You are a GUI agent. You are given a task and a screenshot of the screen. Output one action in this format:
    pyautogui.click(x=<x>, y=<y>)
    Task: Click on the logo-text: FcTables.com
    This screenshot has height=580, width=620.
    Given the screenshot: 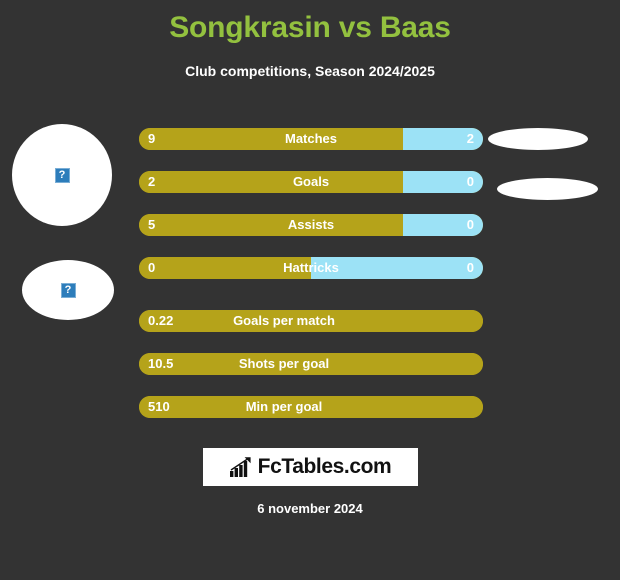 What is the action you would take?
    pyautogui.click(x=324, y=466)
    